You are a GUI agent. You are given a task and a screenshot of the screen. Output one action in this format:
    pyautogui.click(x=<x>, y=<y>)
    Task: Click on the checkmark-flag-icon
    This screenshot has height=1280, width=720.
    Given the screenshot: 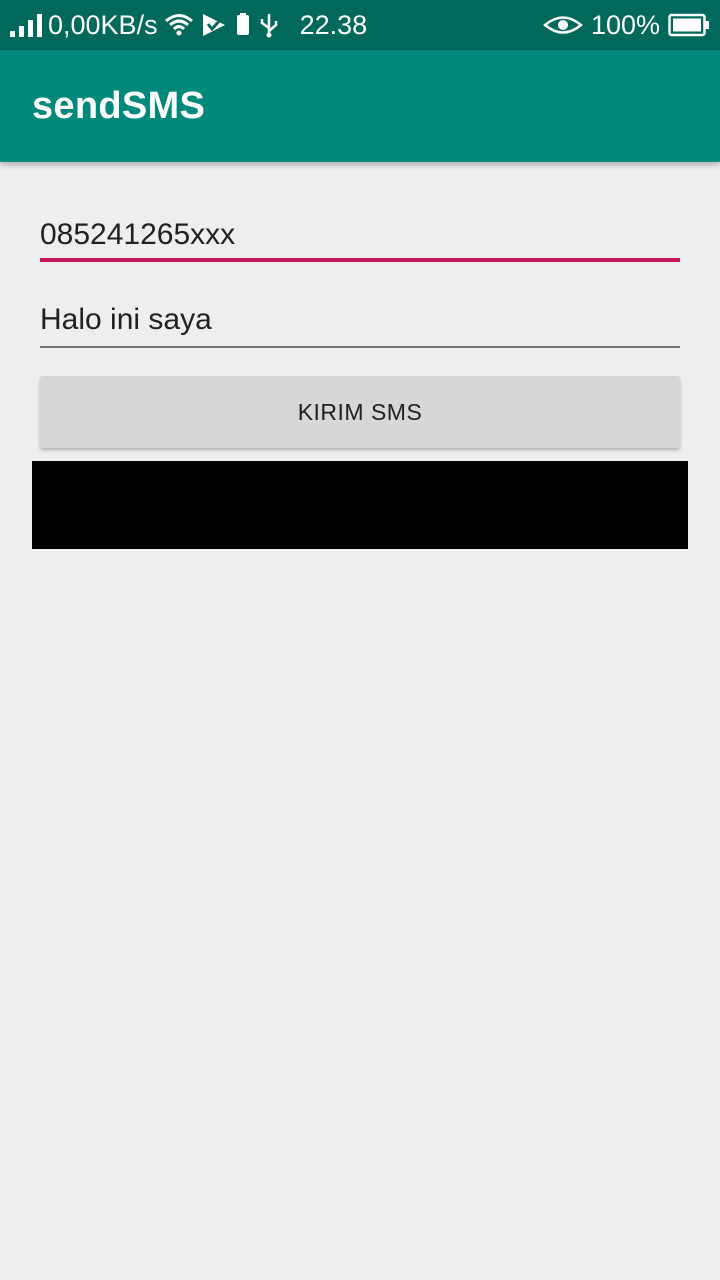 What is the action you would take?
    pyautogui.click(x=214, y=25)
    